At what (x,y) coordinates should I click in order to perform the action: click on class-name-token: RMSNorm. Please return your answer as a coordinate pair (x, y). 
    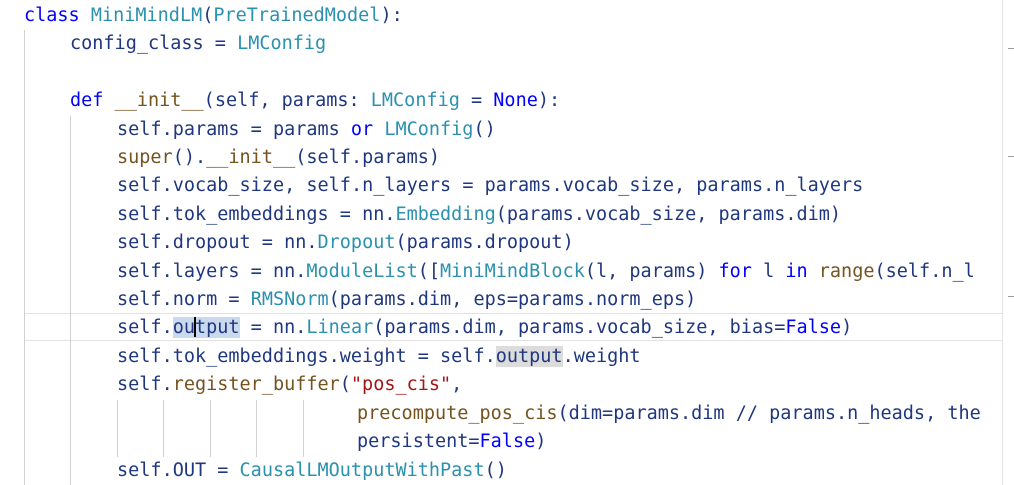
    Looking at the image, I should click on (289, 299).